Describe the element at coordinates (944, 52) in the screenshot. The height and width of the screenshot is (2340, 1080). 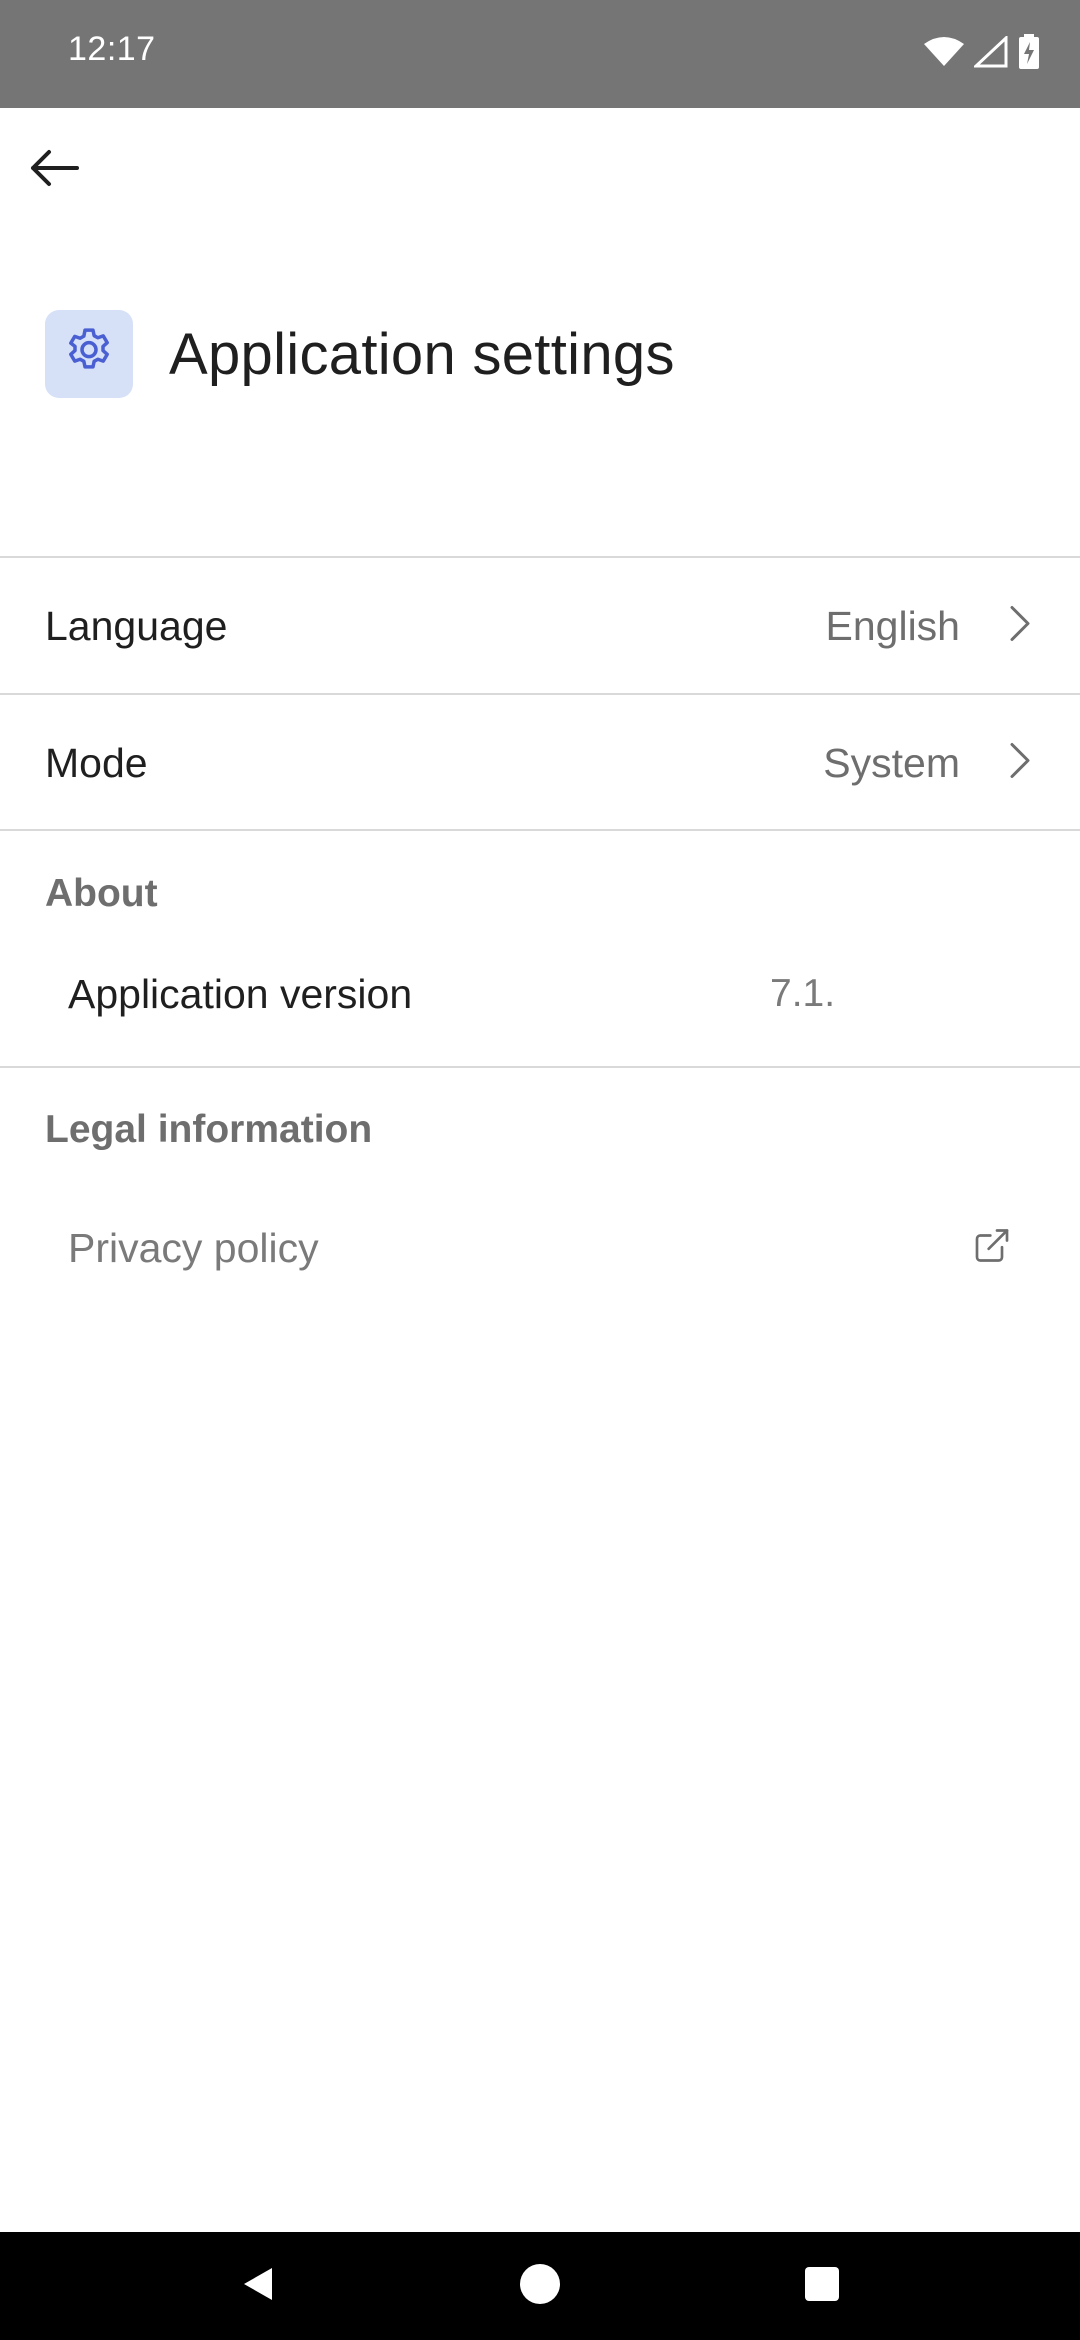
I see `wifi-icon` at that location.